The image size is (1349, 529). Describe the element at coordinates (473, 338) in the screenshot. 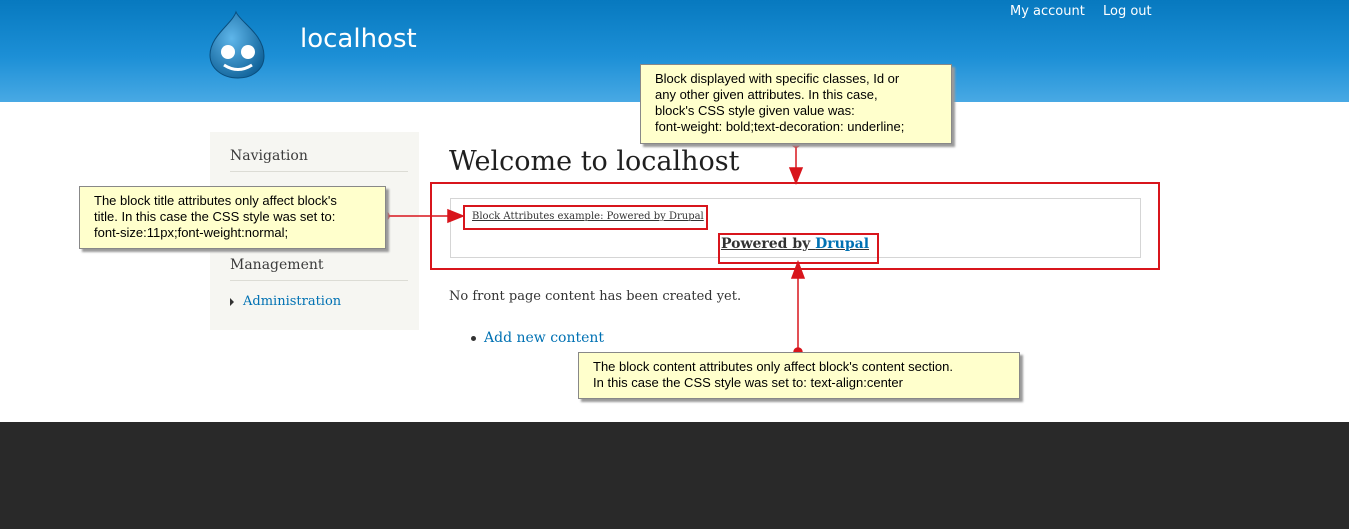

I see `list-bullet-icon` at that location.